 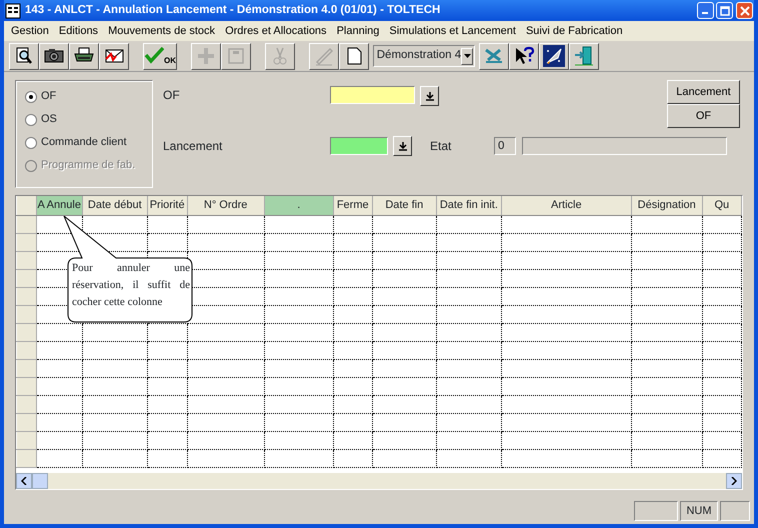 I want to click on column-header: Article, so click(x=566, y=205).